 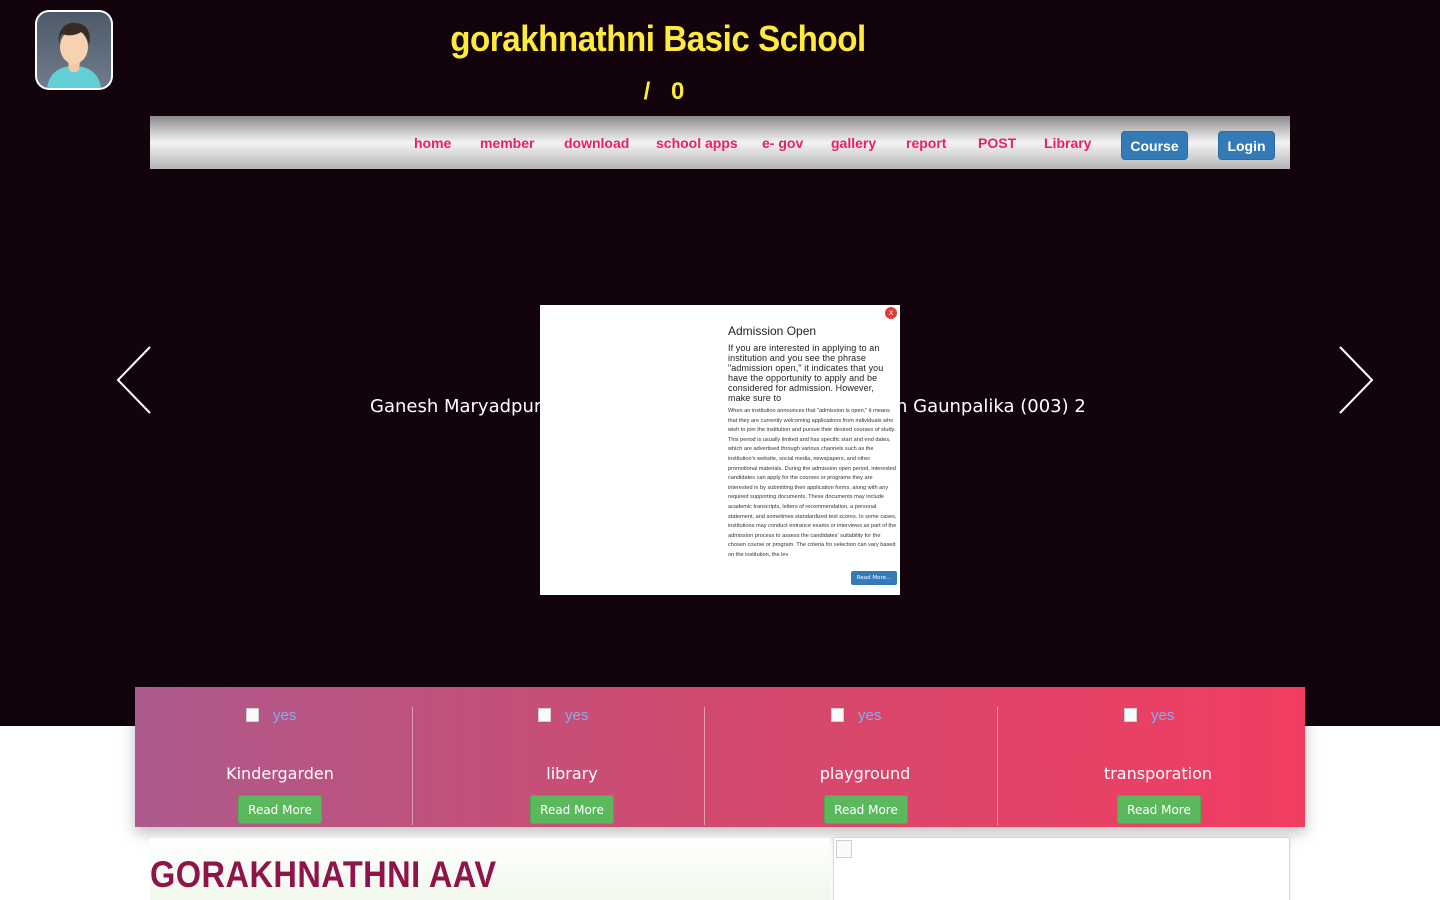 I want to click on nav-member: member, so click(x=507, y=143).